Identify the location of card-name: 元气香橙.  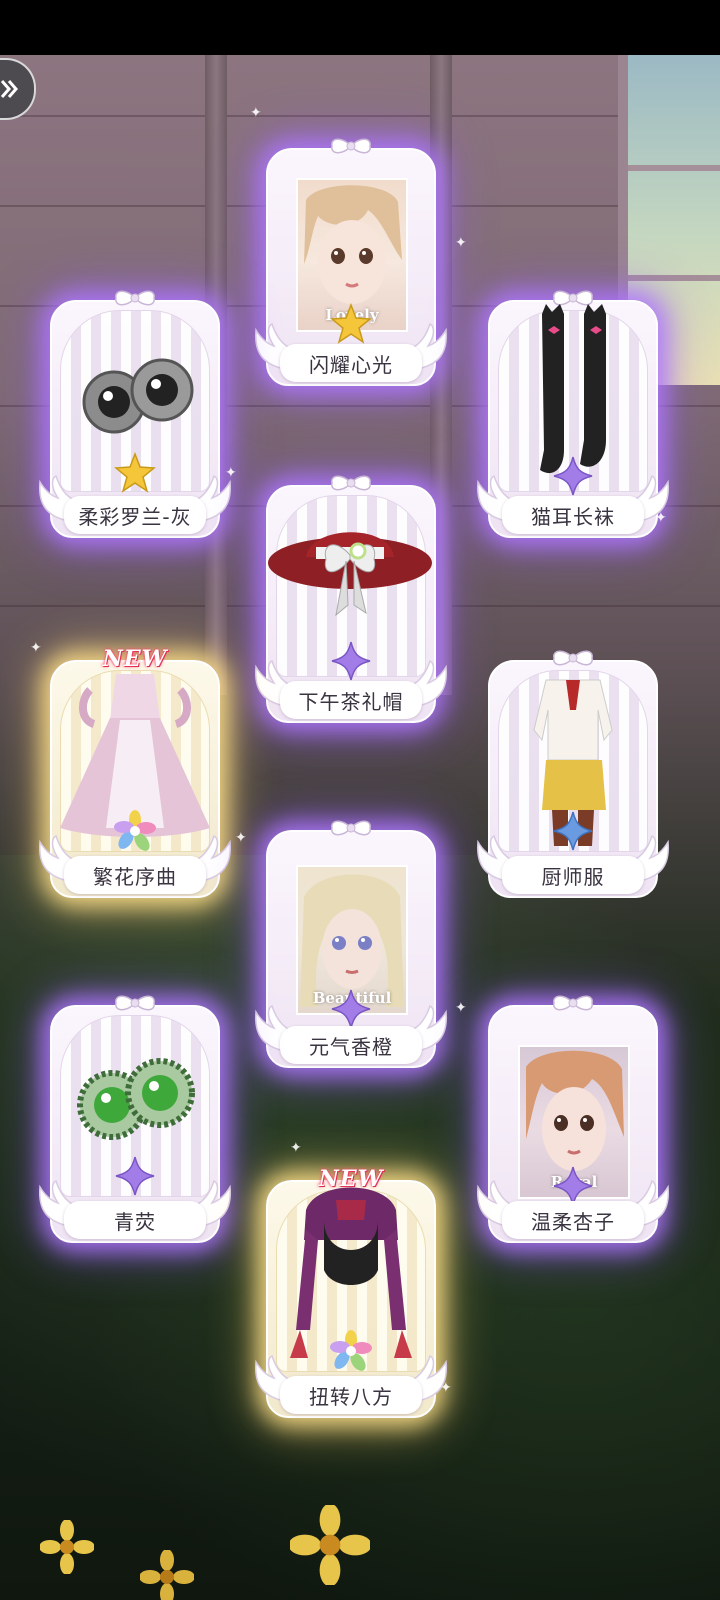
(351, 1045).